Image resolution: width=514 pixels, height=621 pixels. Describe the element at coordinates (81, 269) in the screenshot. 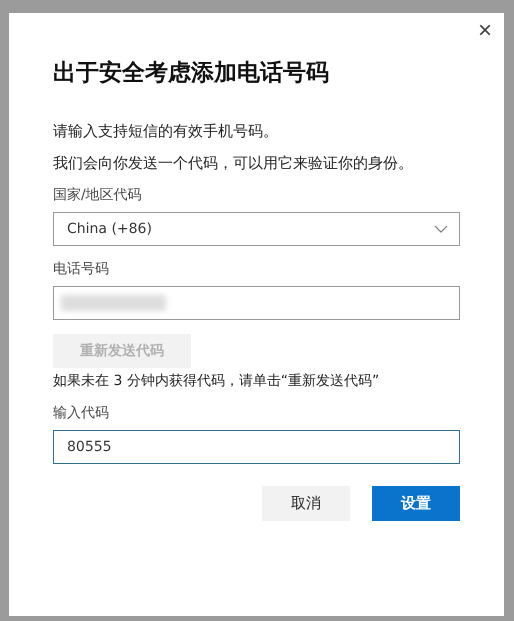

I see `field-label: 电话号码` at that location.